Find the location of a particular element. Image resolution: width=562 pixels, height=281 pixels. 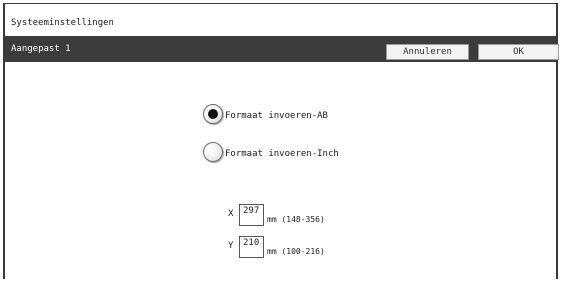

y-value-input: 210 is located at coordinates (251, 247).